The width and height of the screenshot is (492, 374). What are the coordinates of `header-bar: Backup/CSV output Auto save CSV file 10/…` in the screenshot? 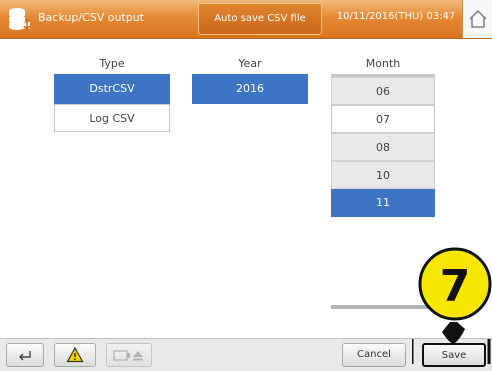 It's located at (246, 19).